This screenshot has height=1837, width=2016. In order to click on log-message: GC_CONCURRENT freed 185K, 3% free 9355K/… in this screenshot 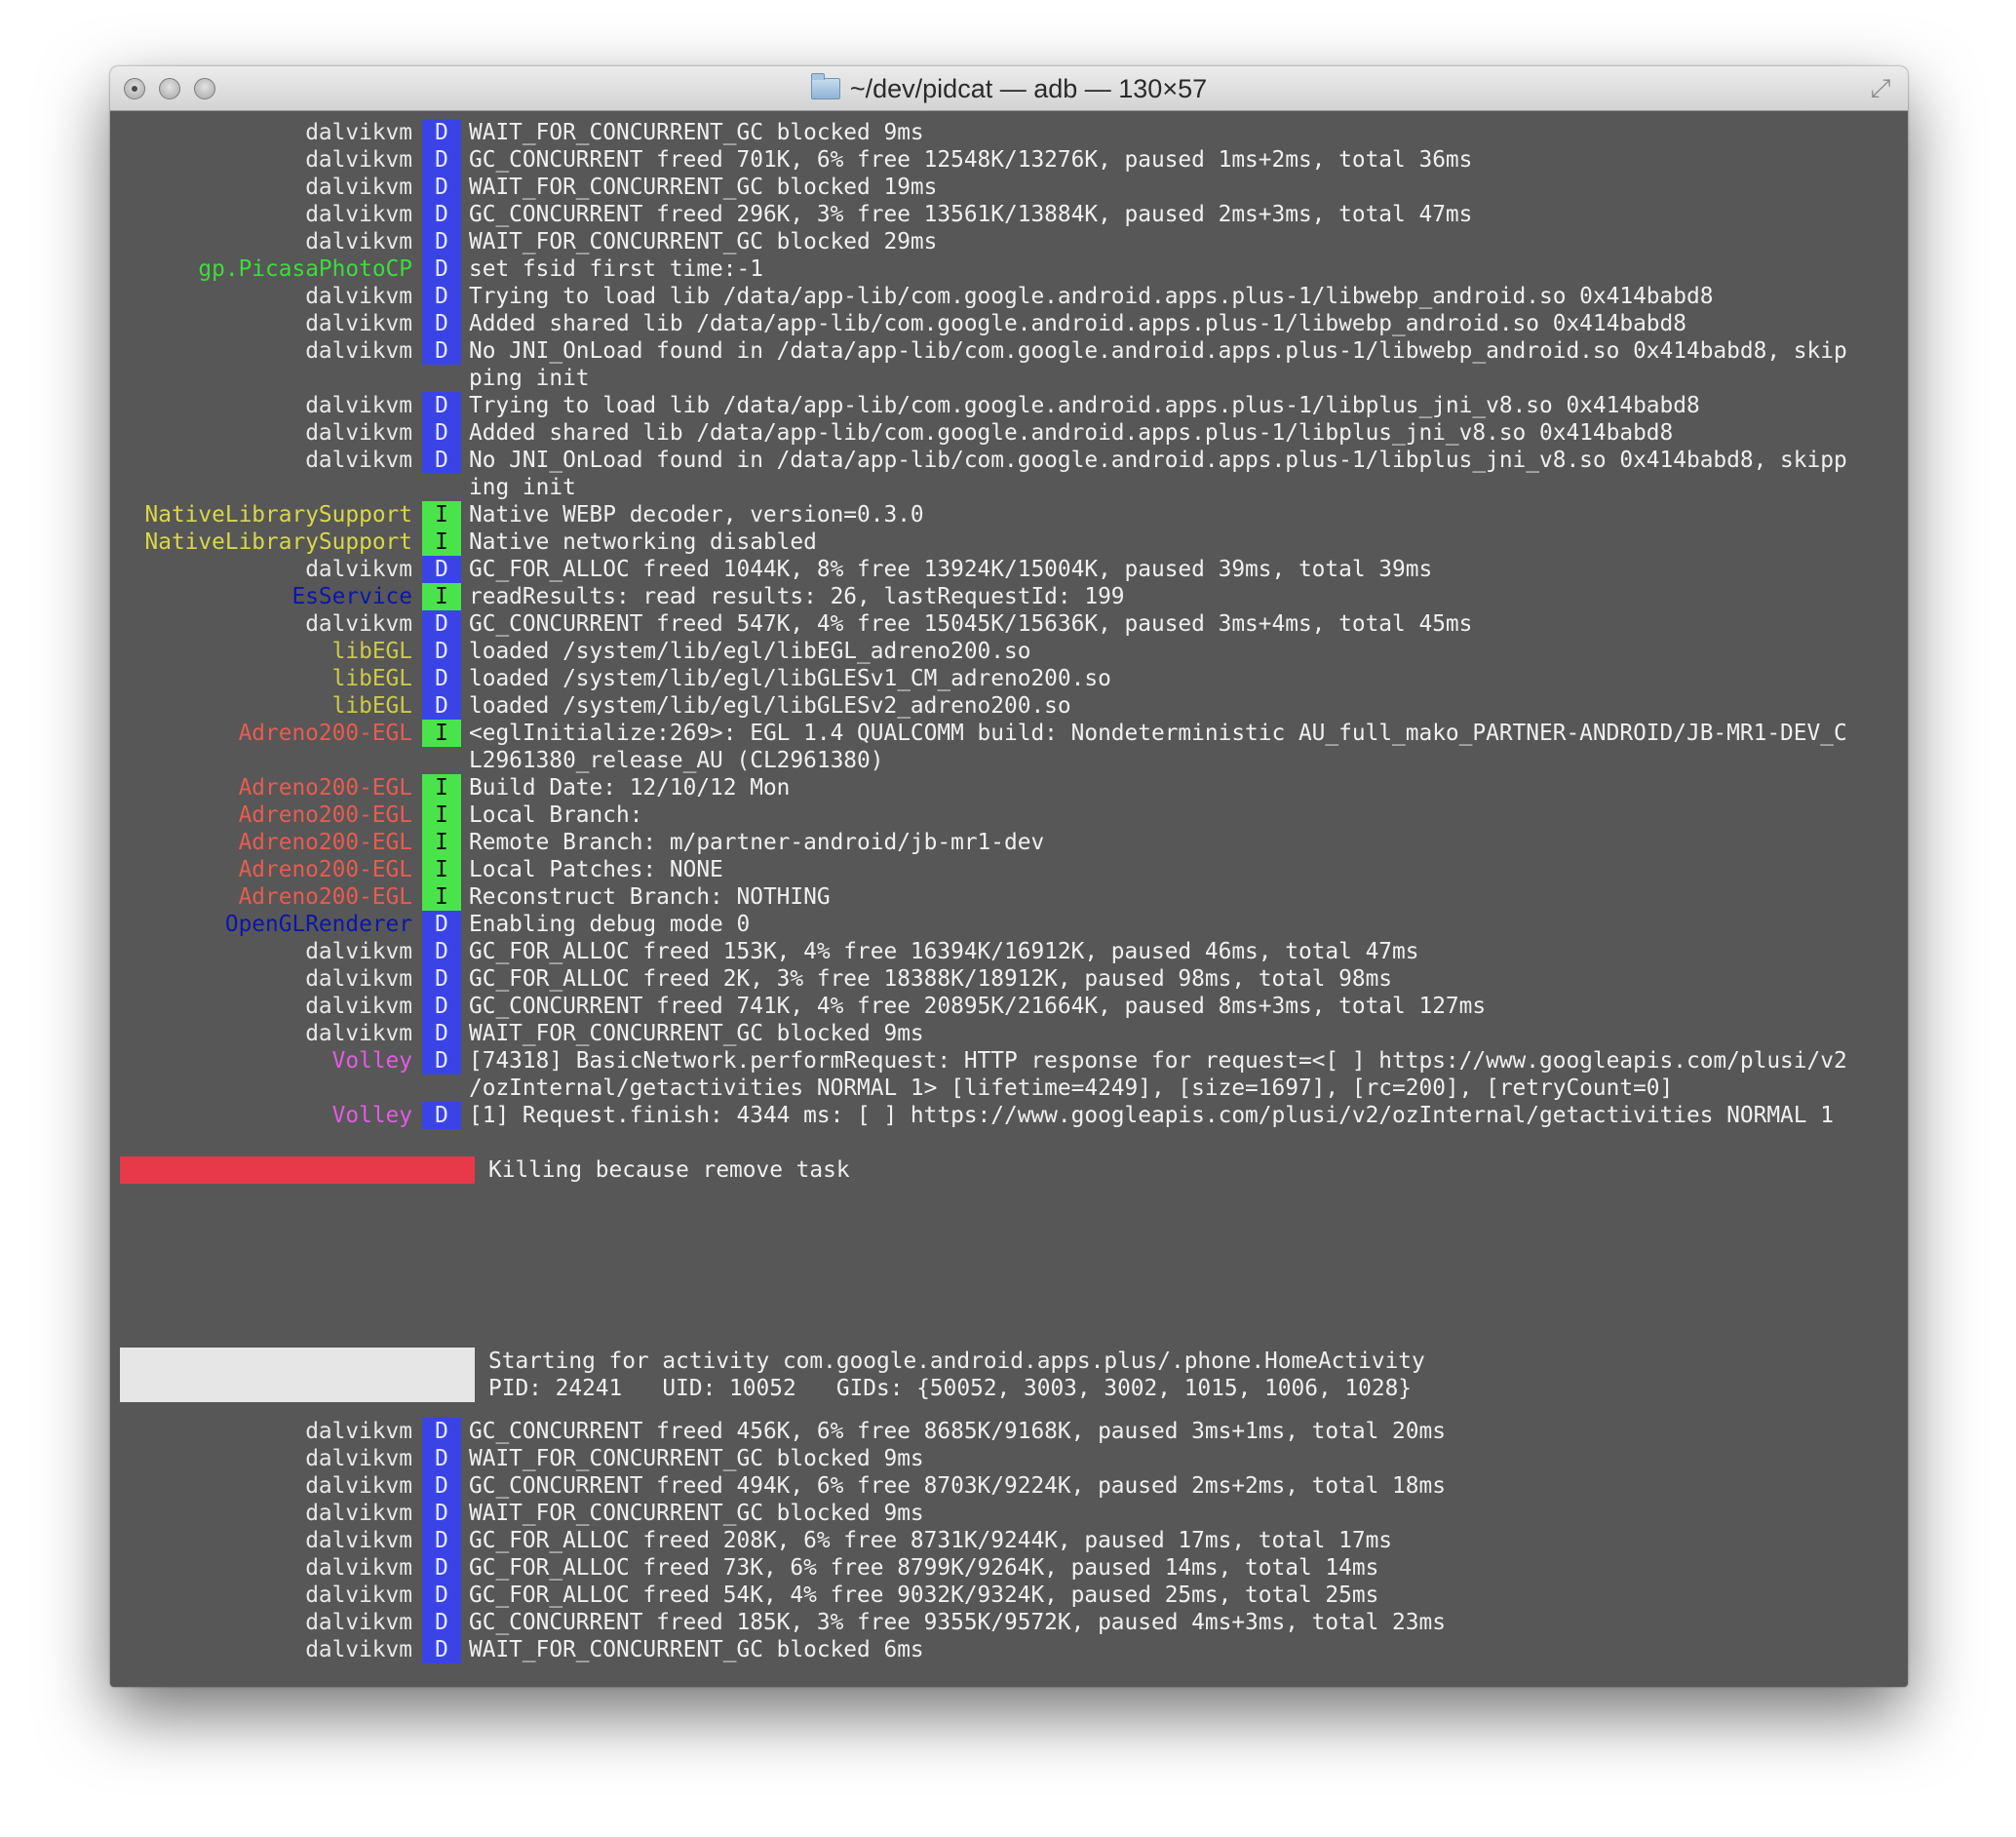, I will do `click(957, 1622)`.